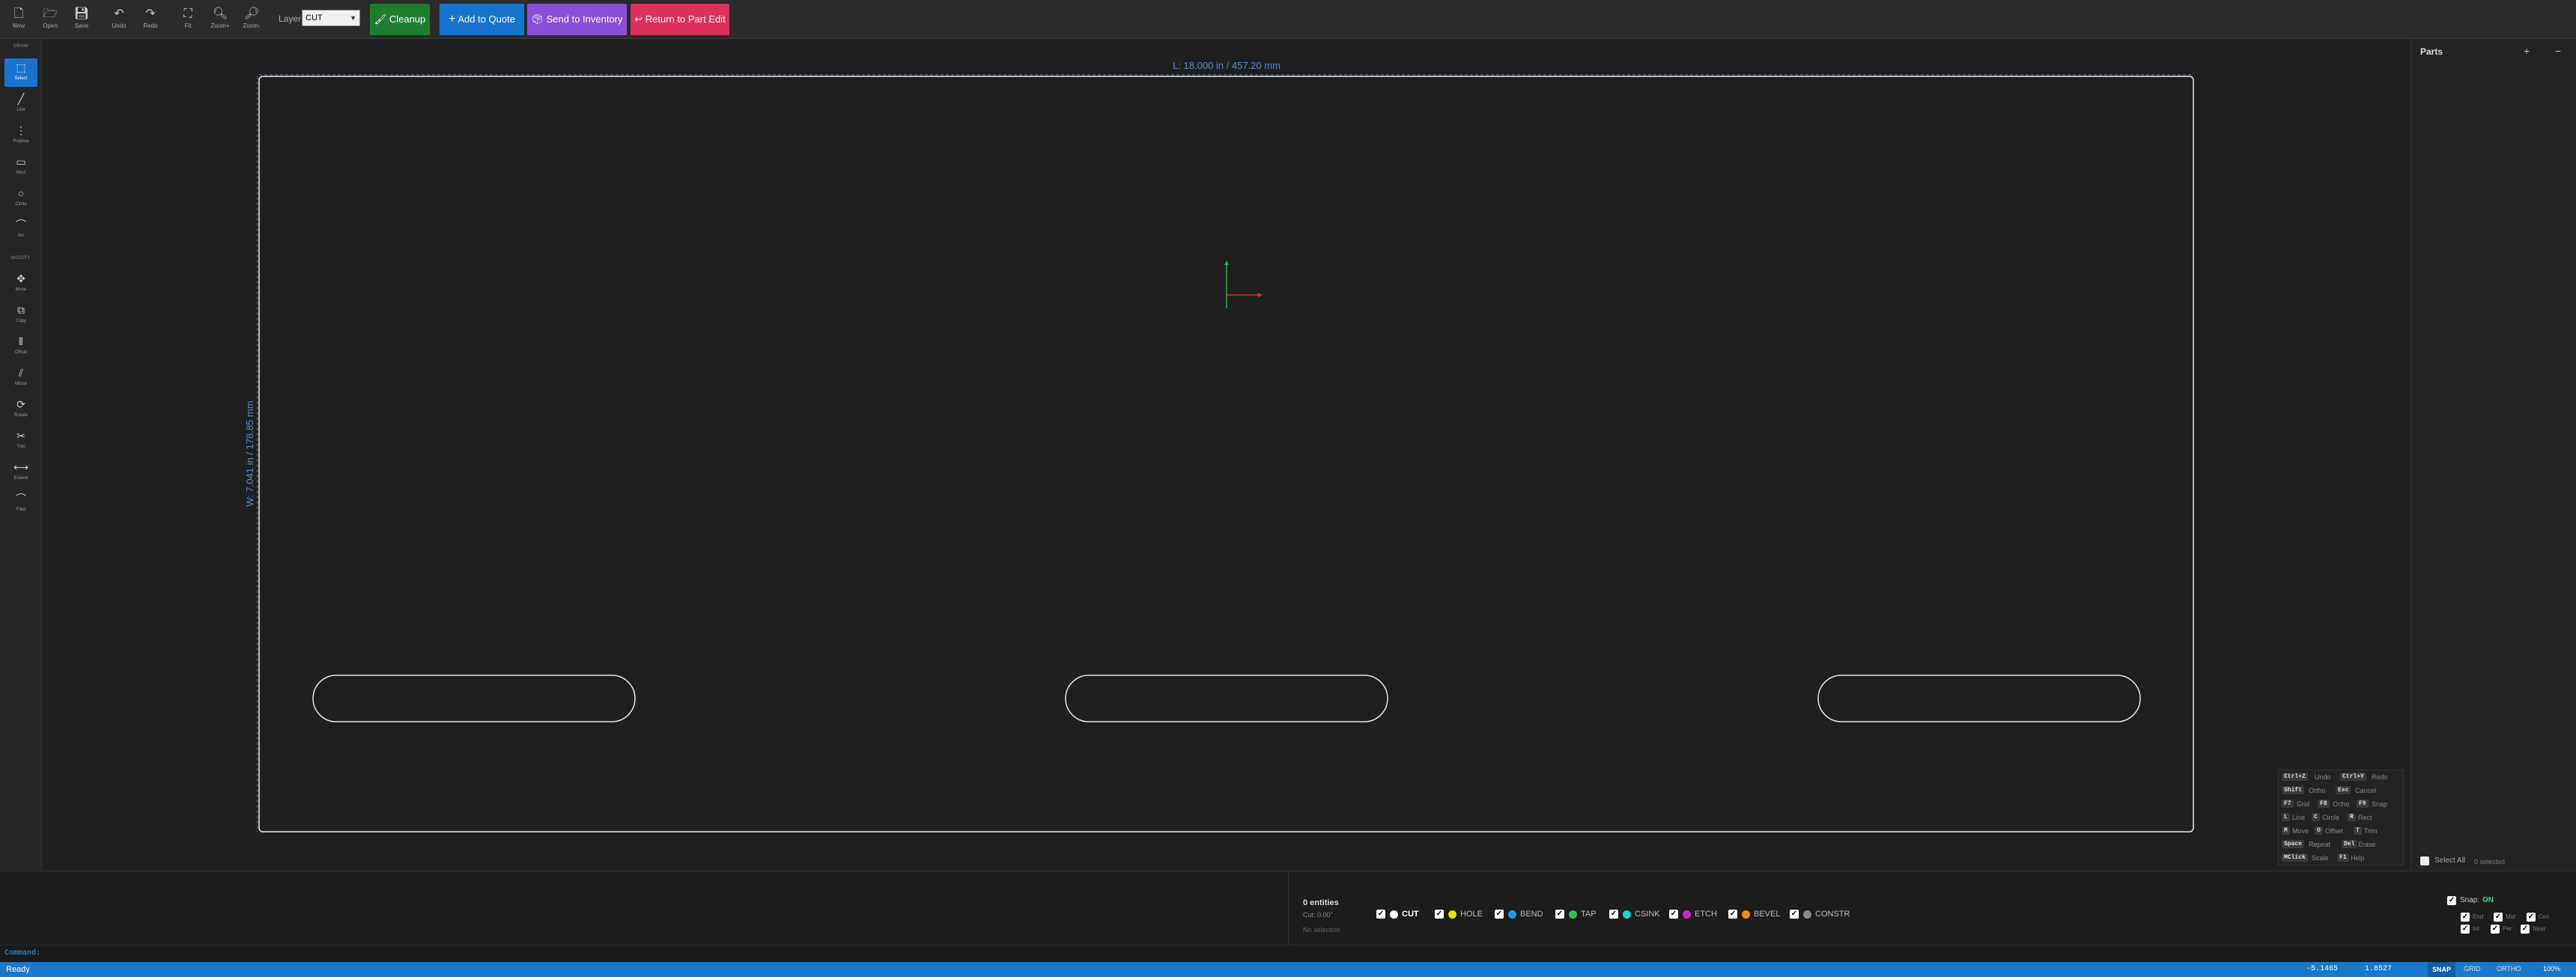 The height and width of the screenshot is (977, 2576). Describe the element at coordinates (50, 20) in the screenshot. I see `open-button: 🗁 Open` at that location.